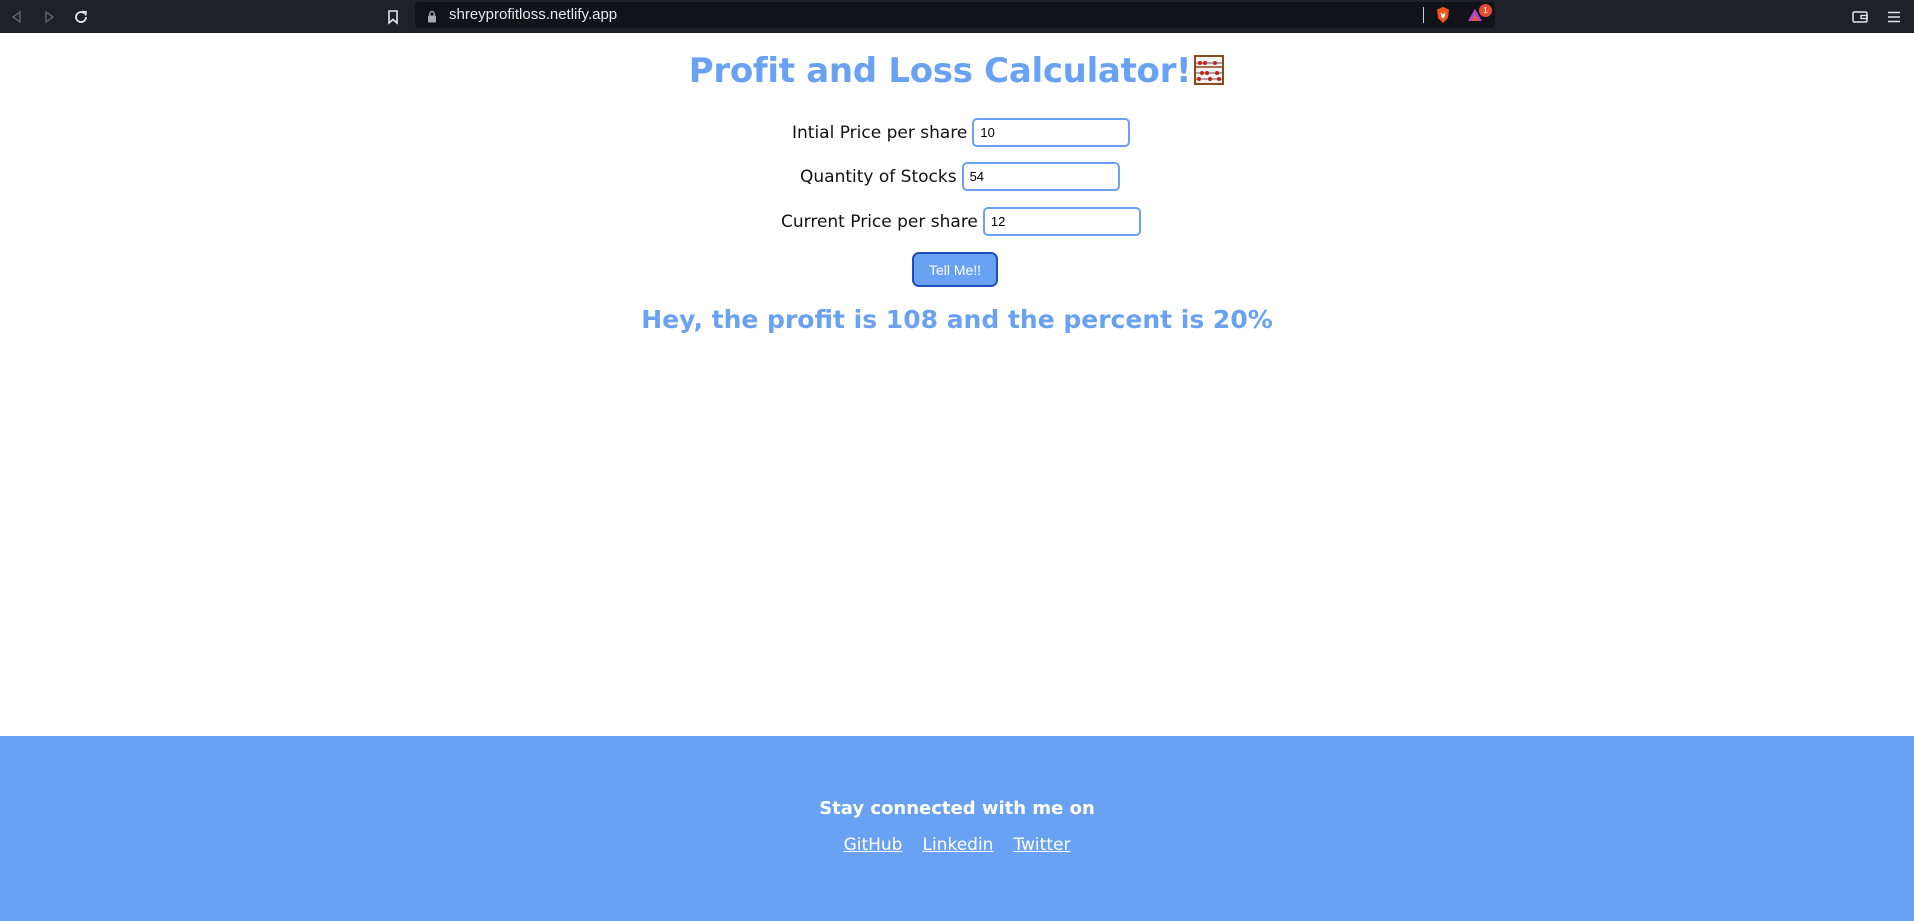 The image size is (1914, 921). I want to click on current-price-label: Current Price per share, so click(879, 221).